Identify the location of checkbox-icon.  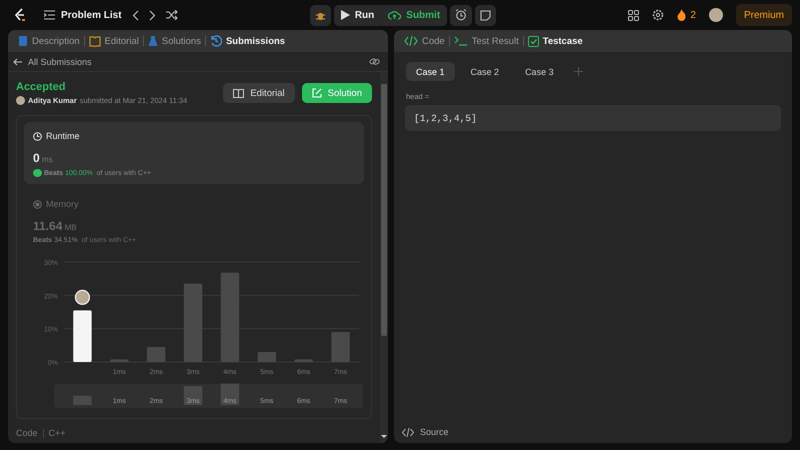
(533, 41).